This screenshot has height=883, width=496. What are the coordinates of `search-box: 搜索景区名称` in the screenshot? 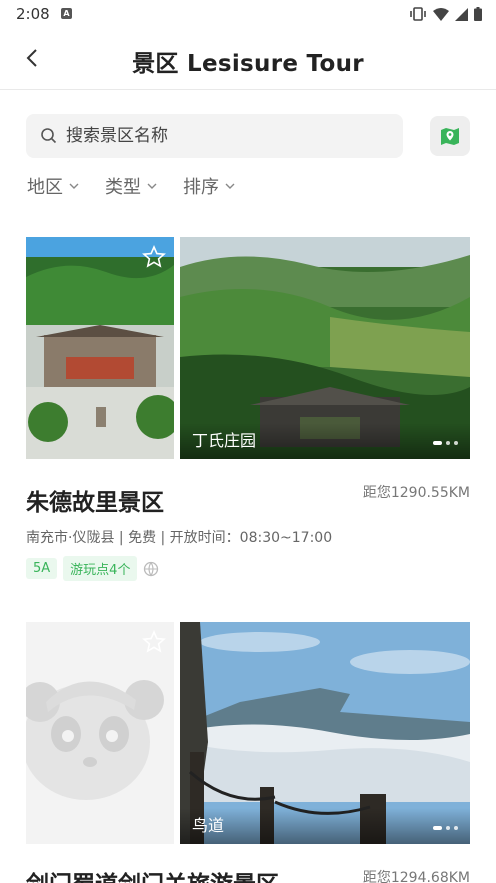 It's located at (214, 136).